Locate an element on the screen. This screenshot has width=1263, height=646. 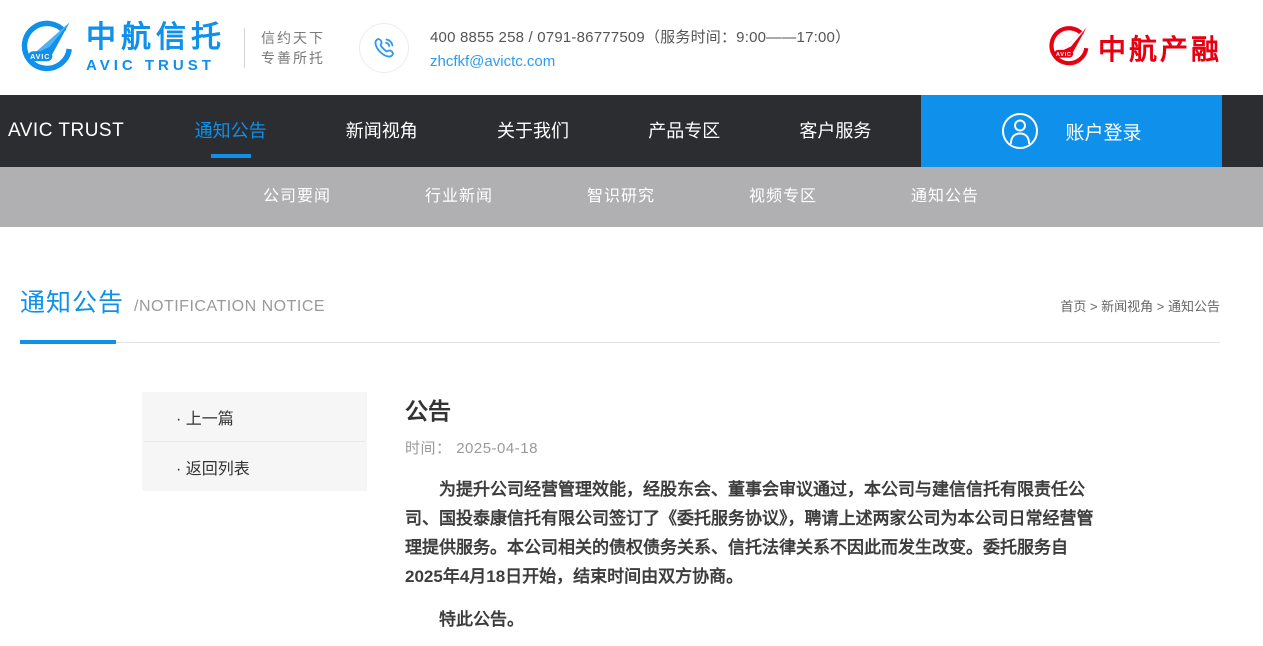
nav-item-products: 产品专区 is located at coordinates (684, 131).